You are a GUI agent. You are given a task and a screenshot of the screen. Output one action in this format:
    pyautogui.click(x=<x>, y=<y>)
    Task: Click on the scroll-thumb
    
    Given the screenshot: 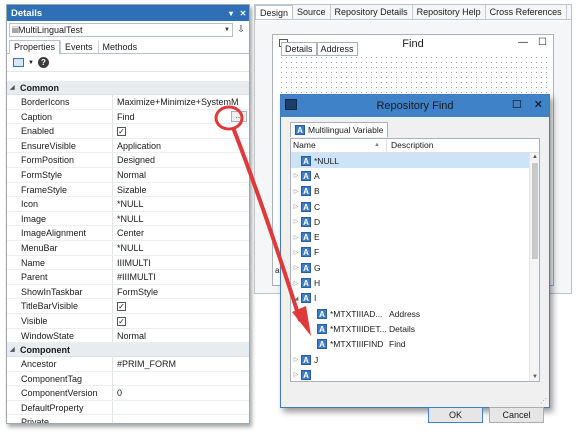 What is the action you would take?
    pyautogui.click(x=535, y=211)
    